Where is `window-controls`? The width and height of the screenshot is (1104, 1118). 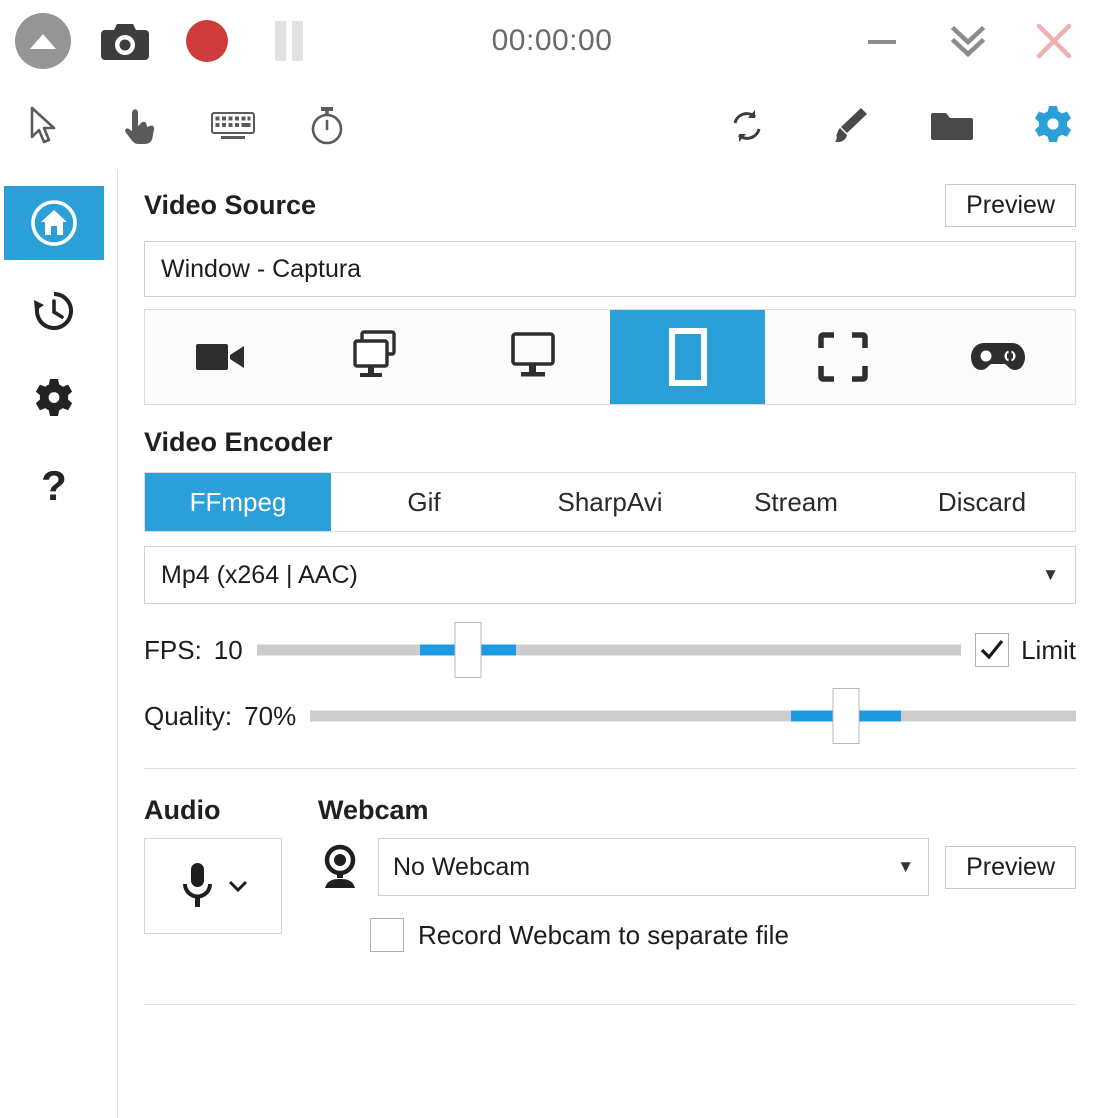
window-controls is located at coordinates (979, 41).